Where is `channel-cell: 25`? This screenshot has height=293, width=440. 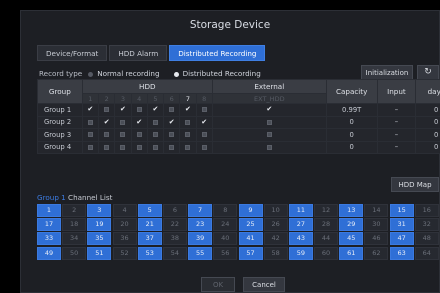 channel-cell: 25 is located at coordinates (250, 225).